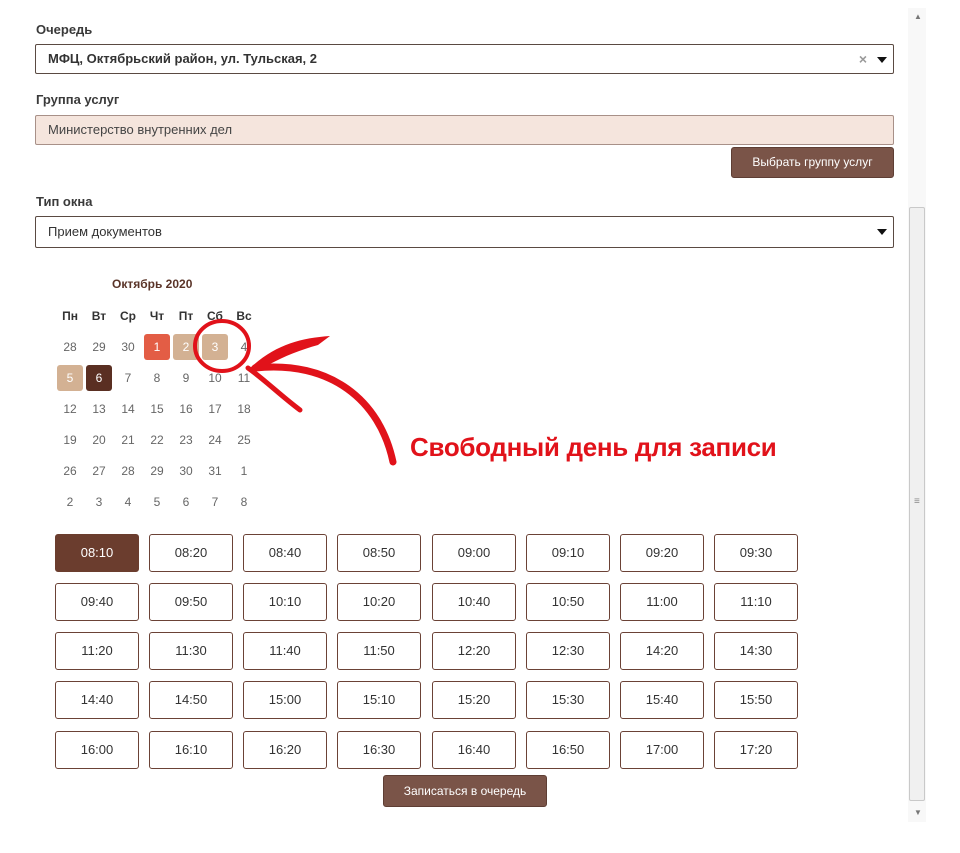 The height and width of the screenshot is (853, 960). I want to click on time-slot-button: 09:00, so click(474, 553).